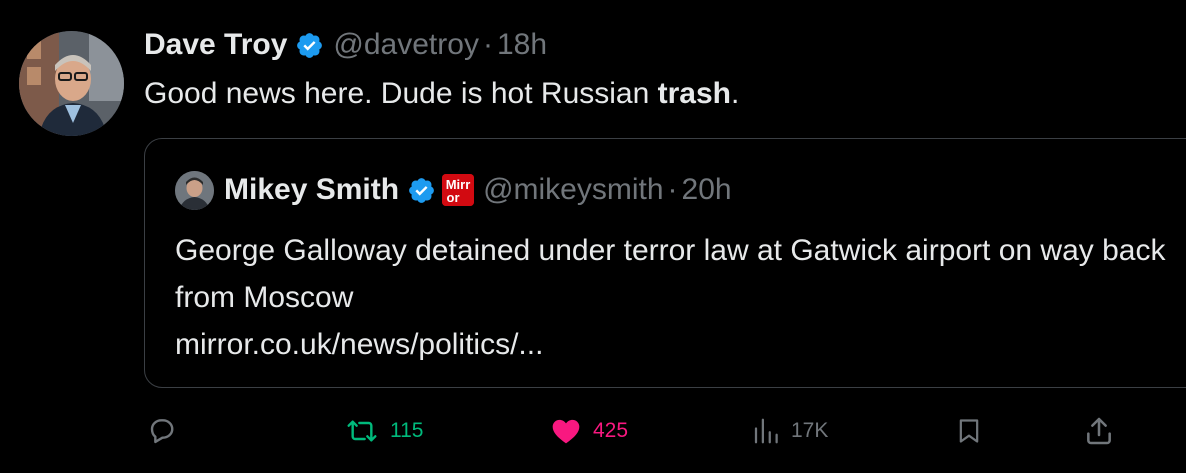  Describe the element at coordinates (406, 45) in the screenshot. I see `author-handle: @davetroy` at that location.